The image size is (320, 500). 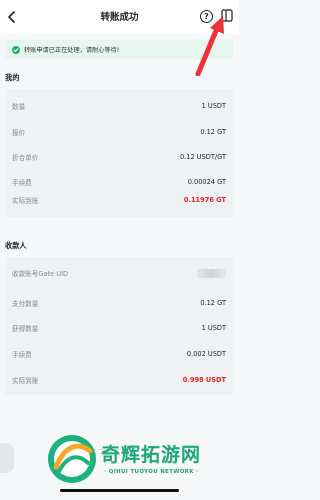 I want to click on banner-text: 转账申请已正在处理，请耐心等待!, so click(x=72, y=50).